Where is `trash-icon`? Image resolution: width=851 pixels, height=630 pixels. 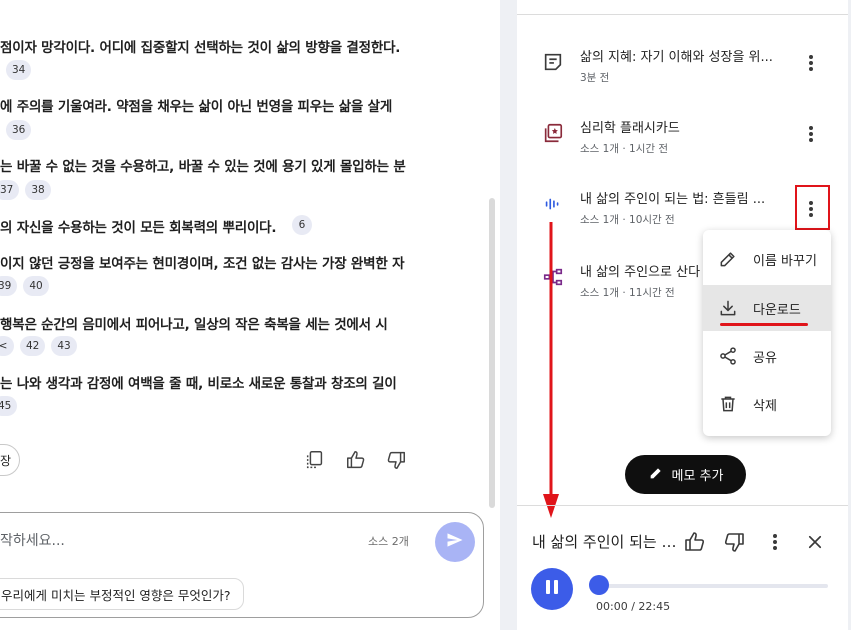 trash-icon is located at coordinates (728, 404).